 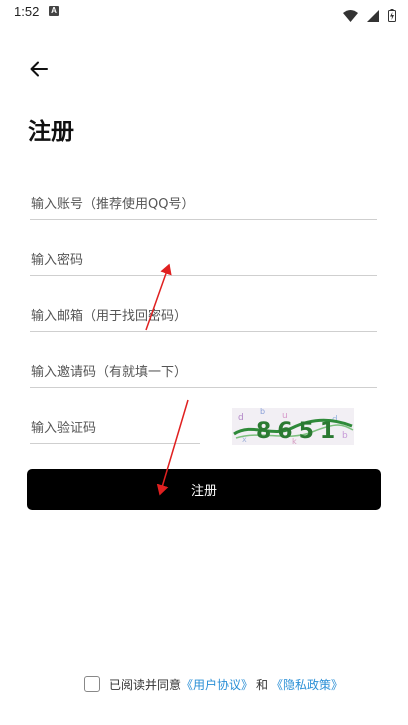 I want to click on register-button-label: 注册, so click(x=203, y=491).